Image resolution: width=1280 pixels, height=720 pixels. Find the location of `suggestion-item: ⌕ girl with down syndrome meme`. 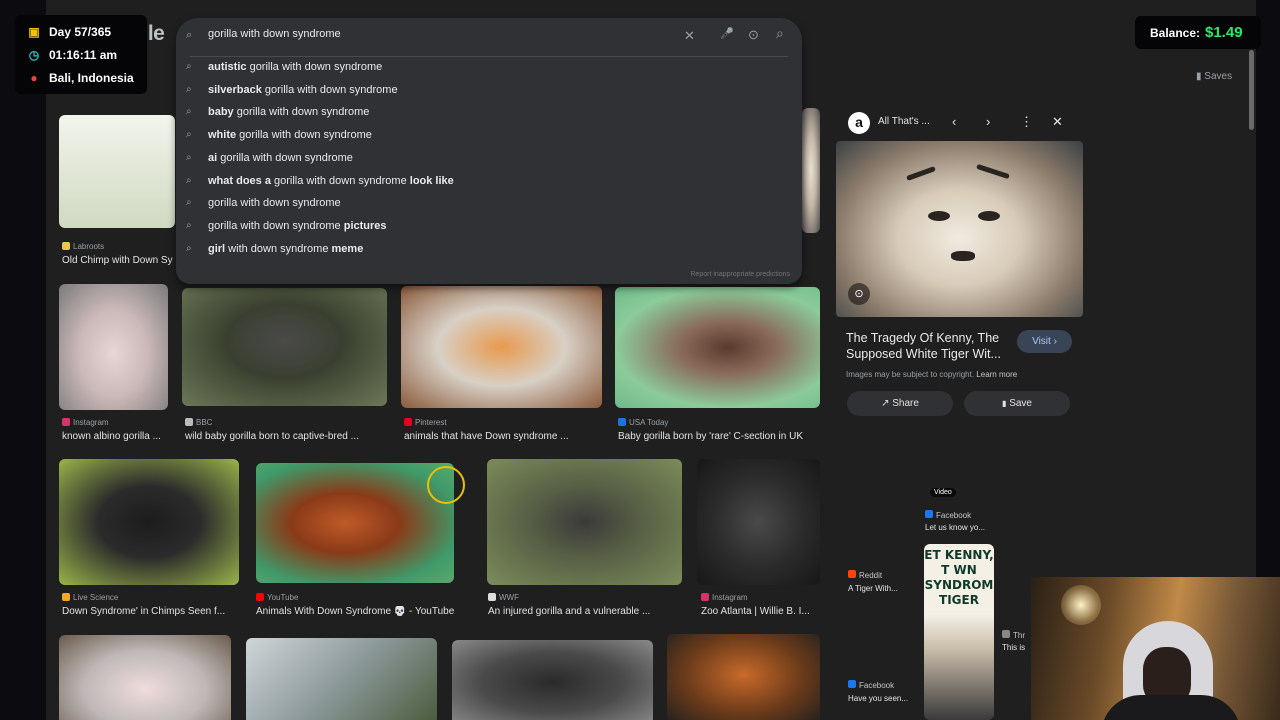

suggestion-item: ⌕ girl with down syndrome meme is located at coordinates (489, 250).